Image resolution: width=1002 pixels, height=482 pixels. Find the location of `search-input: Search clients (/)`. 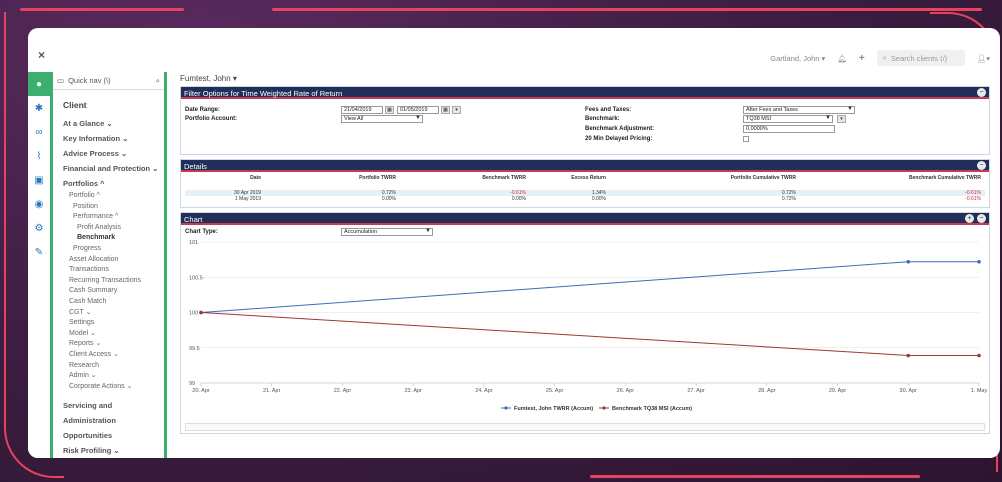

search-input: Search clients (/) is located at coordinates (919, 58).